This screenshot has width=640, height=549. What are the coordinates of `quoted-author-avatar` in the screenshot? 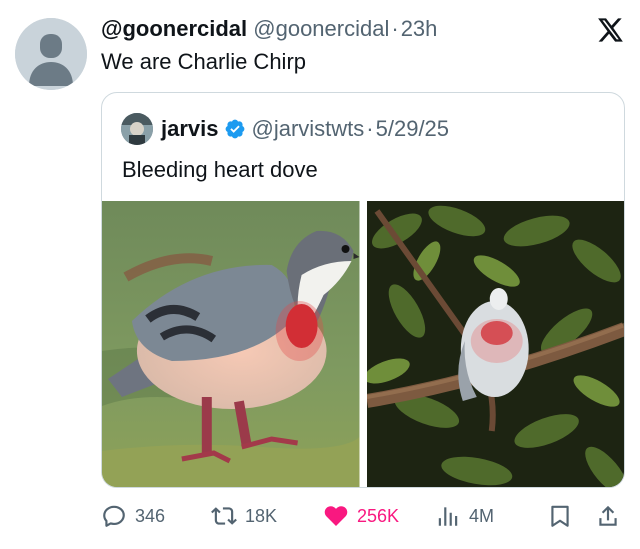 It's located at (137, 129).